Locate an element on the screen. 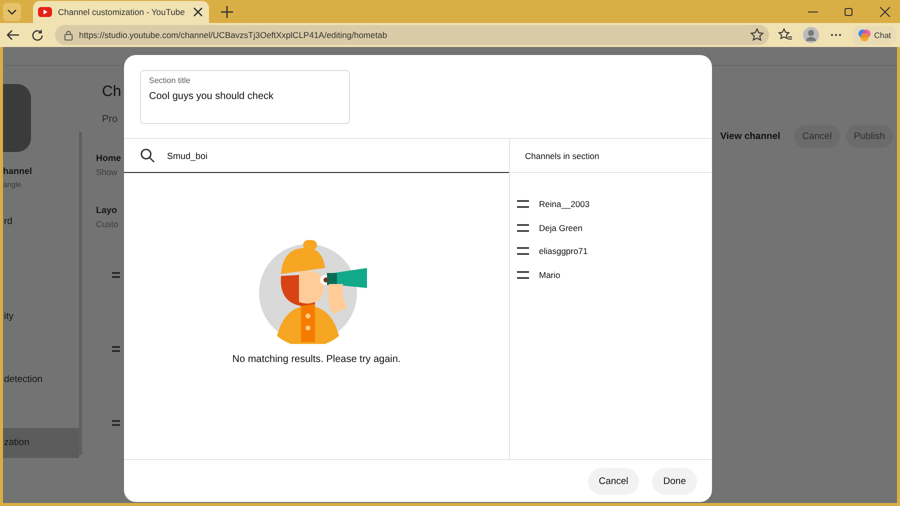  field-value: Cool guys you should check is located at coordinates (211, 96).